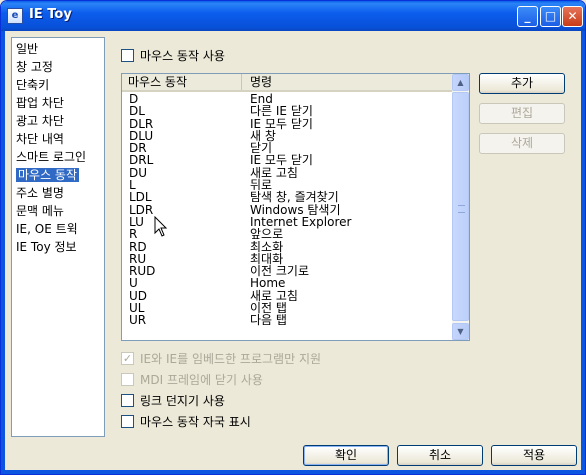  Describe the element at coordinates (287, 124) in the screenshot. I see `gesture-row: DLR IE 모두 닫기` at that location.